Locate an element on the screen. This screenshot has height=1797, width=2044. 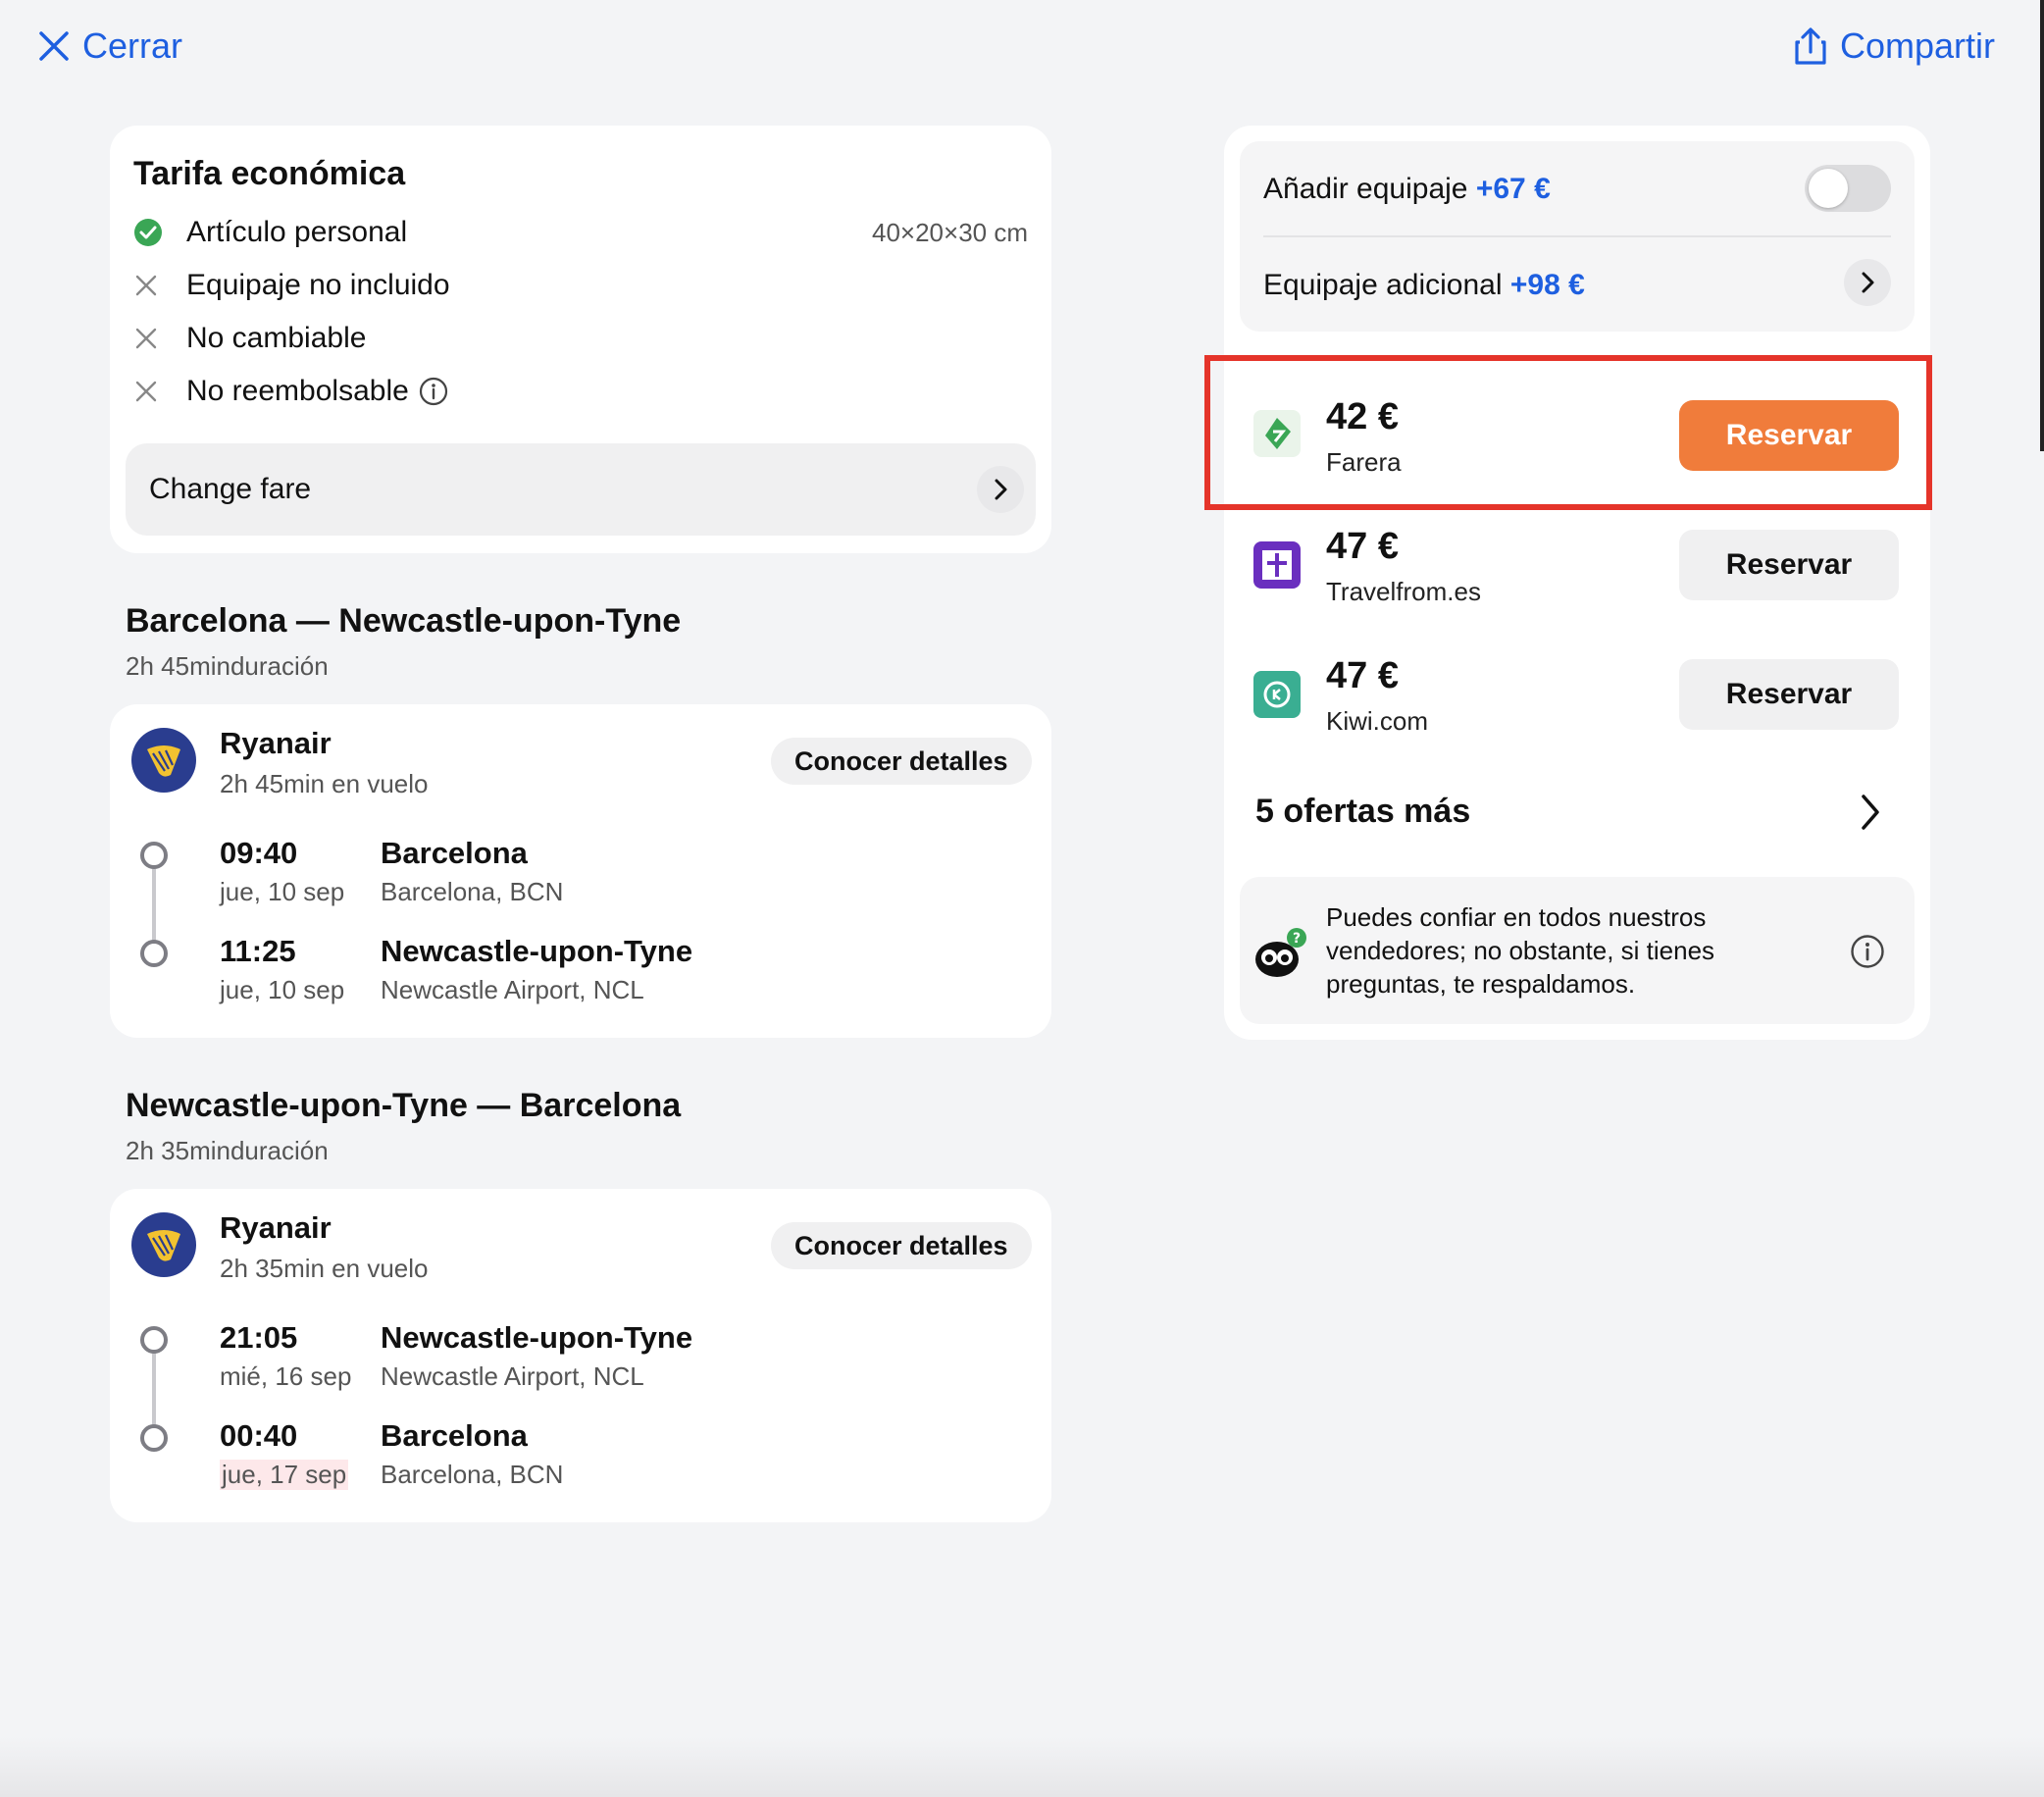
extra-baggage-label: Equipaje adicional +98 € is located at coordinates (1424, 285).